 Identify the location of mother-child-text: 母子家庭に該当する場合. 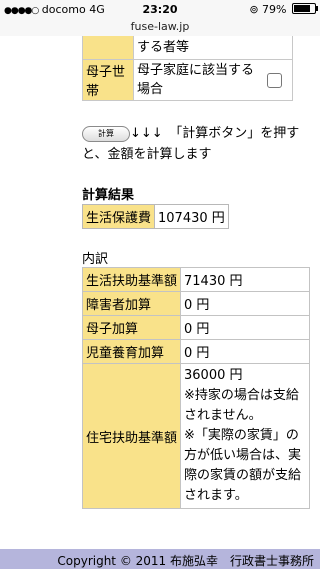
(196, 80).